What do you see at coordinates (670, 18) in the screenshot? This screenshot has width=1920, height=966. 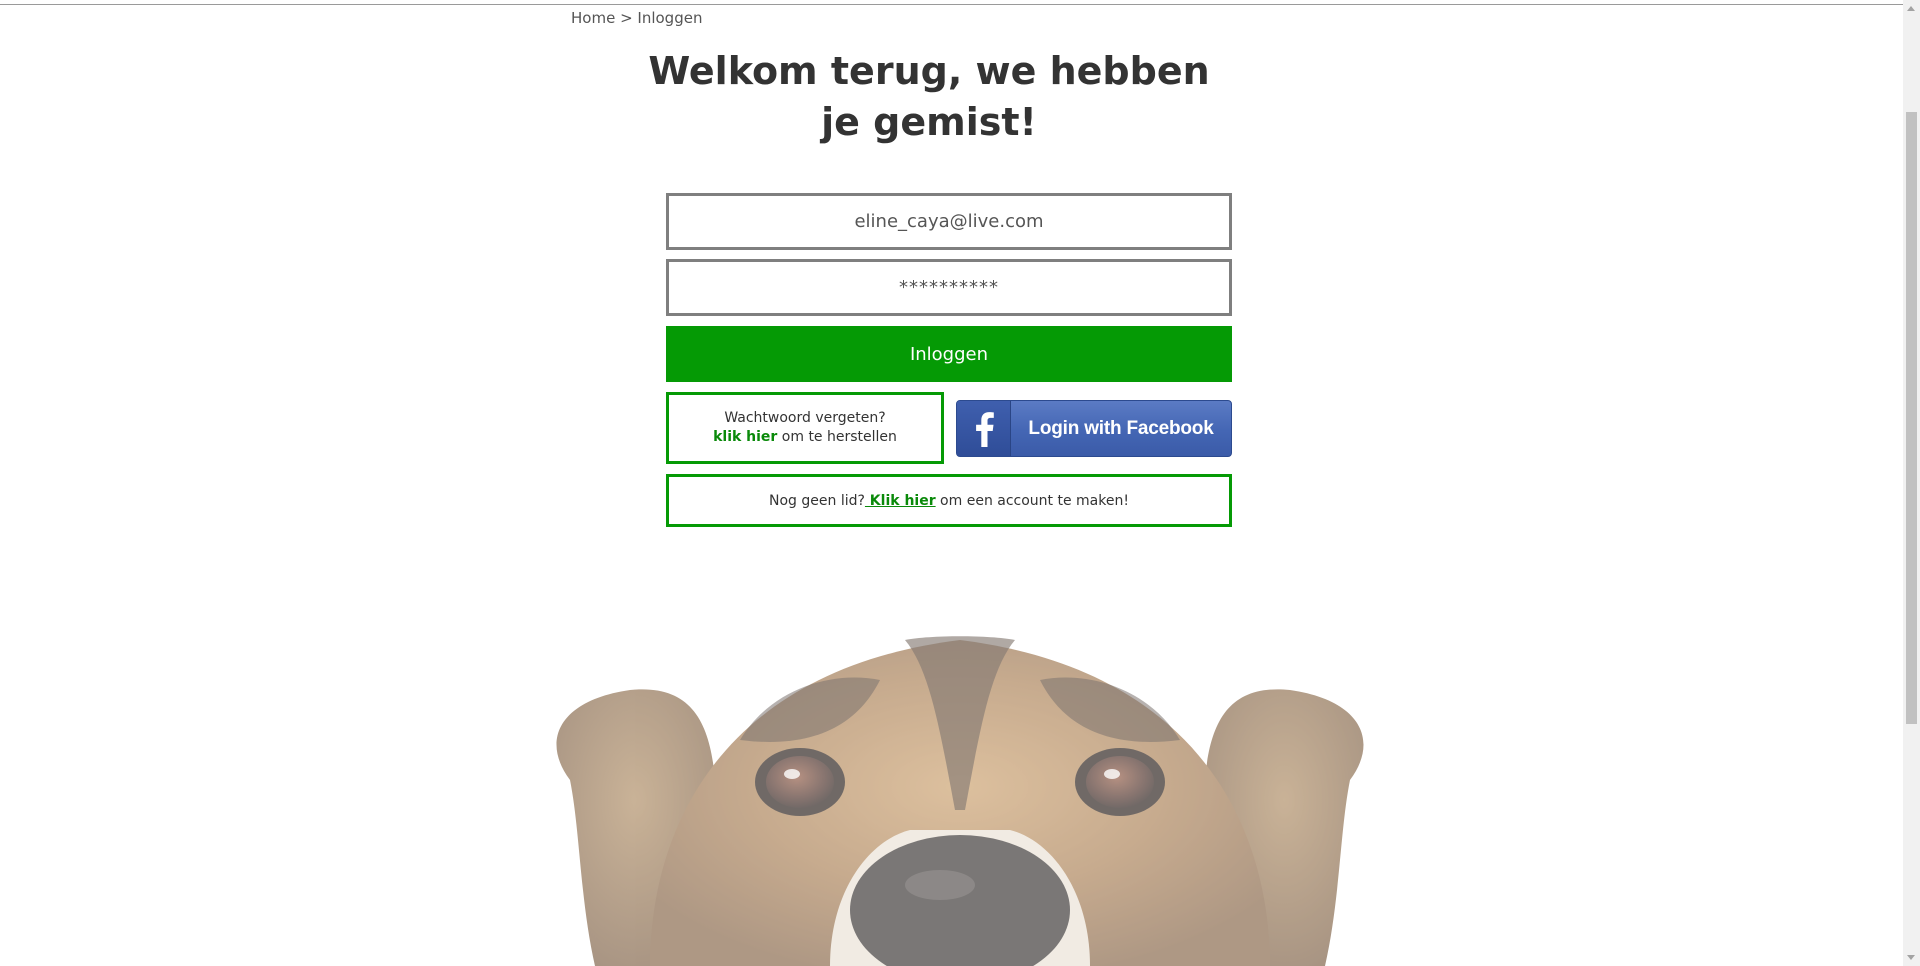 I see `breadcrumb-current: Inloggen` at bounding box center [670, 18].